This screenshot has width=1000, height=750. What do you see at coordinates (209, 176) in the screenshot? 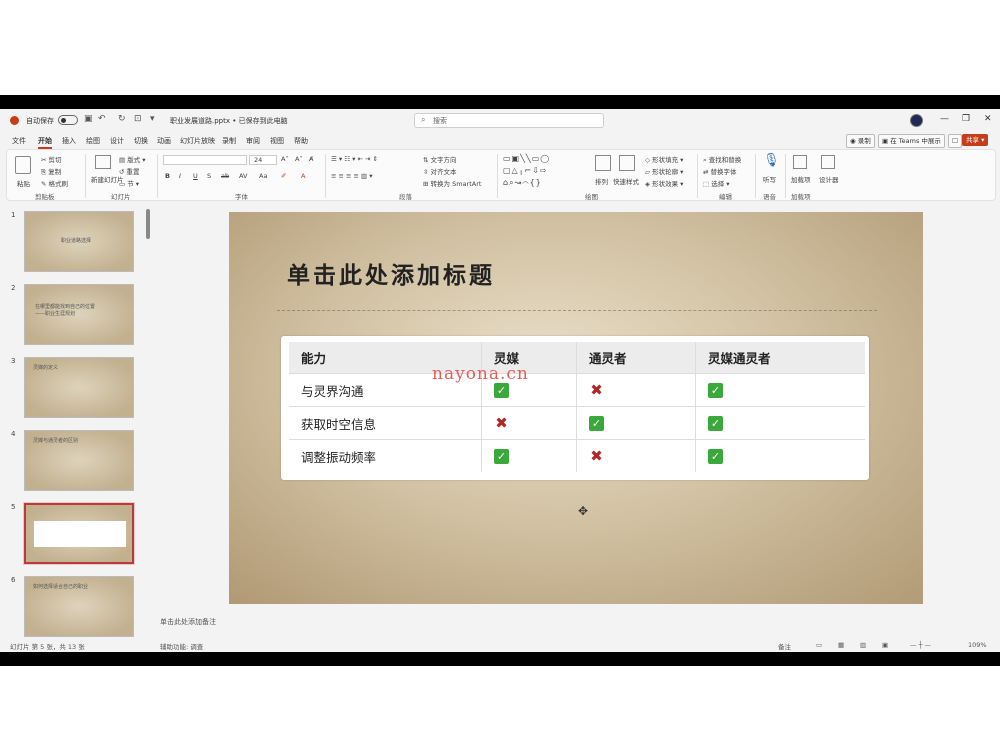
I see `shadow-icon: S` at bounding box center [209, 176].